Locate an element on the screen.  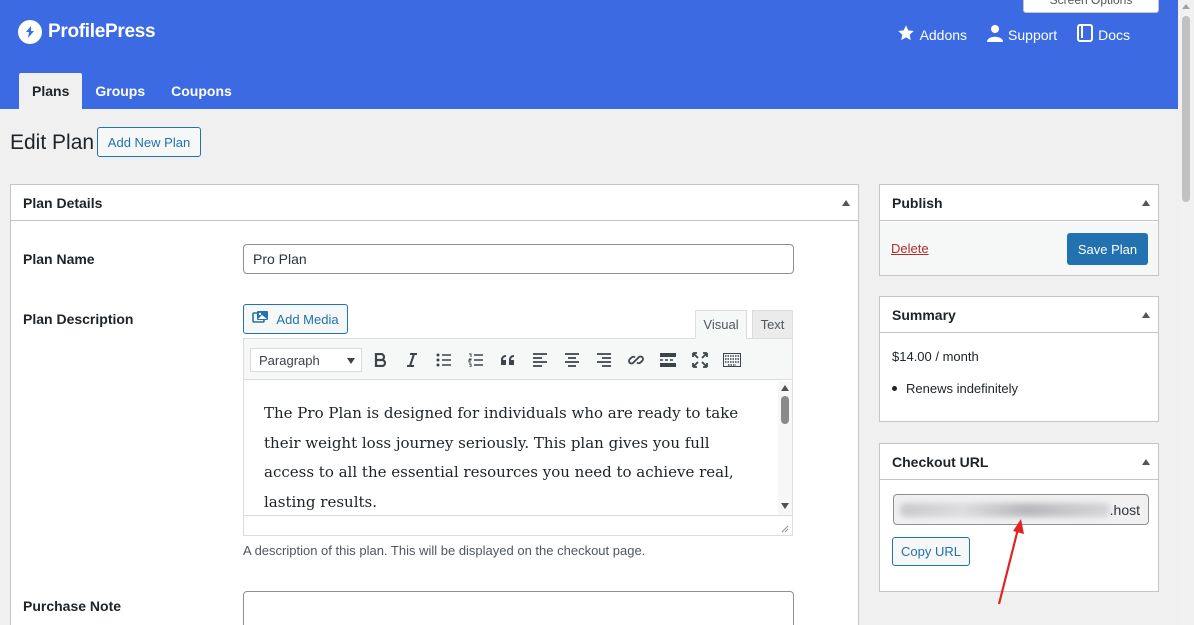
plan-description-label: Plan Description is located at coordinates (78, 319).